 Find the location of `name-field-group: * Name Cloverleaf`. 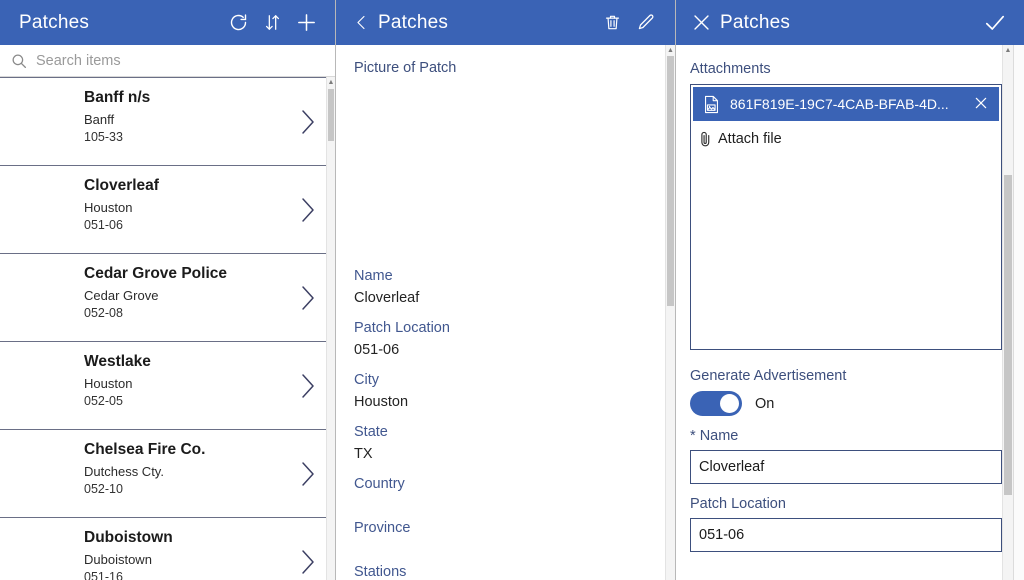

name-field-group: * Name Cloverleaf is located at coordinates (846, 455).